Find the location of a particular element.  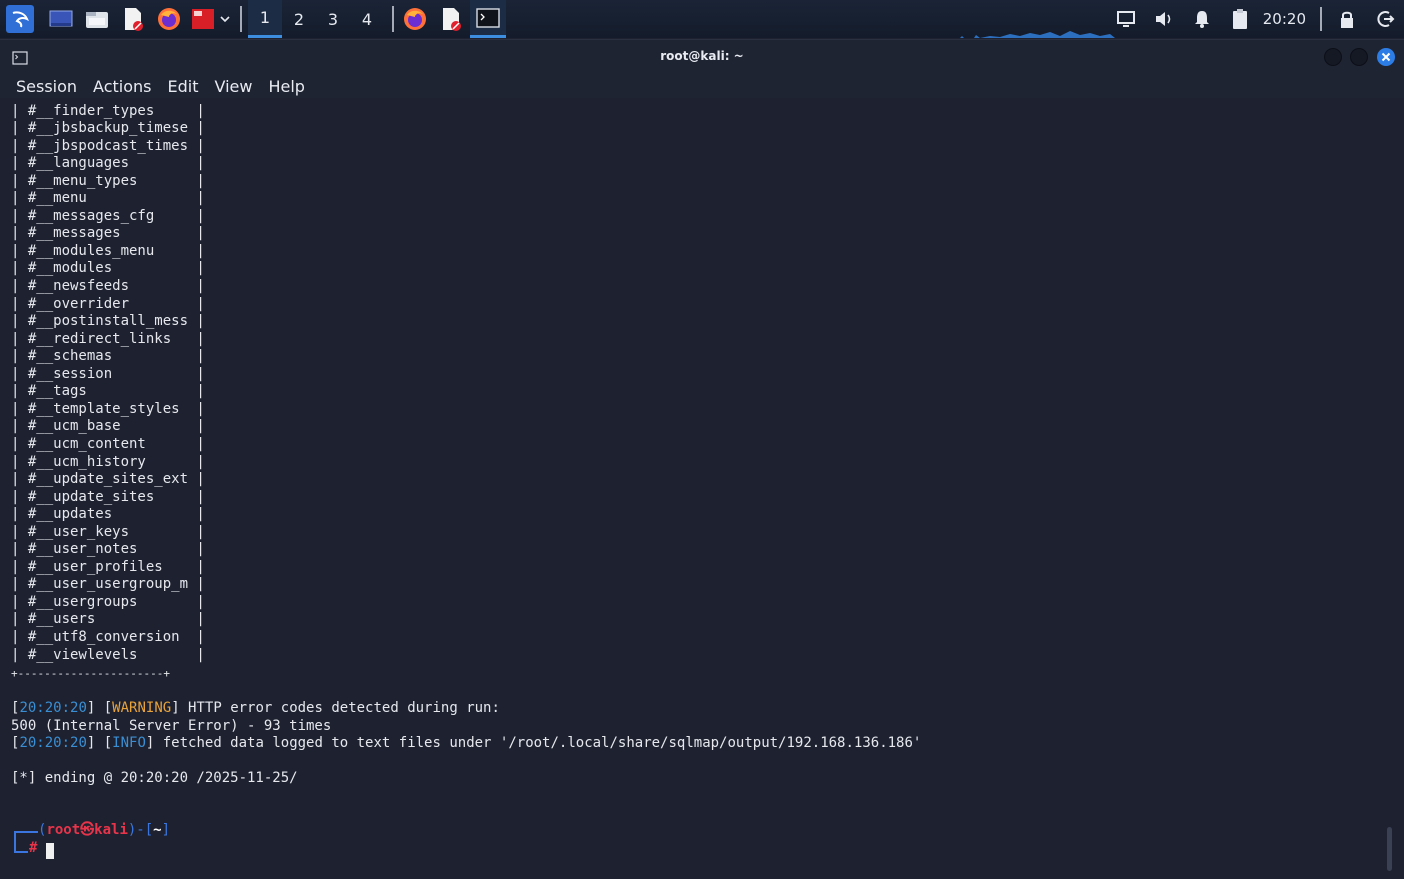

editor-window-icon is located at coordinates (451, 19).